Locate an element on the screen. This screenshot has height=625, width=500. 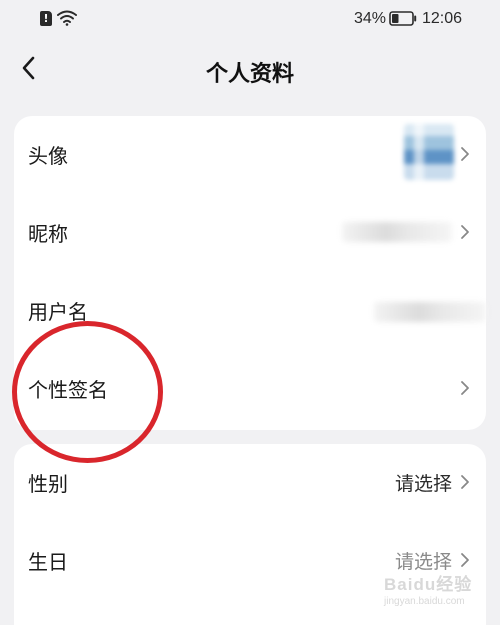
nickname-label: 昵称 is located at coordinates (48, 234).